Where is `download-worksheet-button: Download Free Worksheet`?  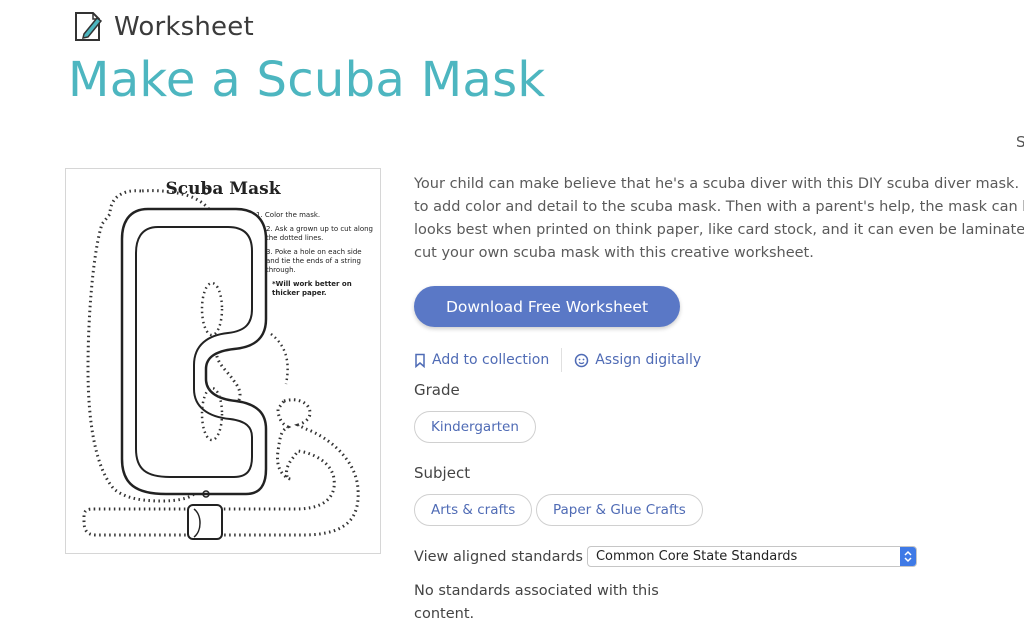 download-worksheet-button: Download Free Worksheet is located at coordinates (547, 306).